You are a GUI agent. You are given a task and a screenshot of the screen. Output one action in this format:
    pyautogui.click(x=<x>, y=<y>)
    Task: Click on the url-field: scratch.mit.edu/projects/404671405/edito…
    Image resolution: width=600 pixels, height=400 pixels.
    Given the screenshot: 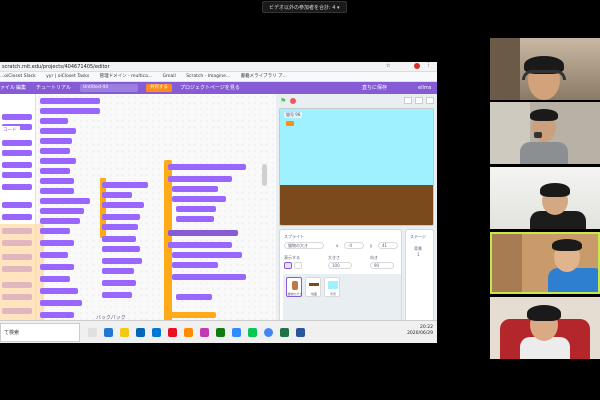 What is the action you would take?
    pyautogui.click(x=165, y=67)
    